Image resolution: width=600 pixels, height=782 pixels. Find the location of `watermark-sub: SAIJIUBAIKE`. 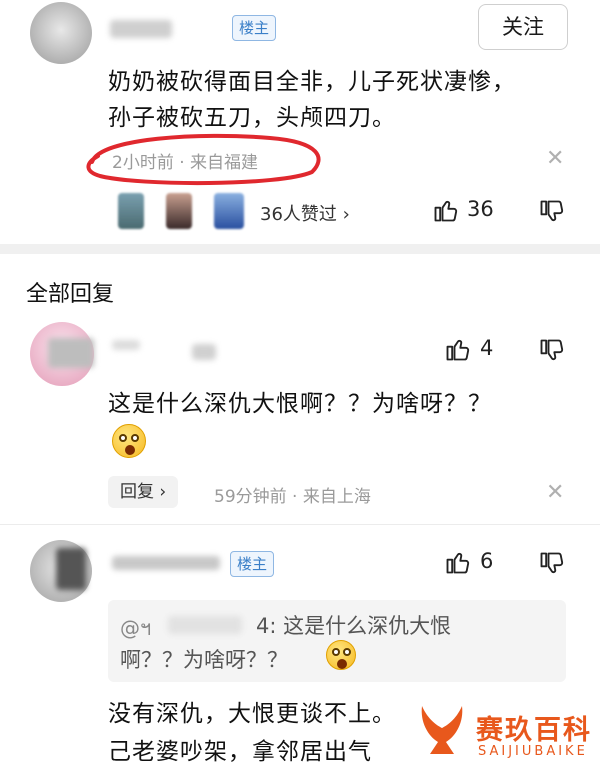

watermark-sub: SAIJIUBAIKE is located at coordinates (533, 751).